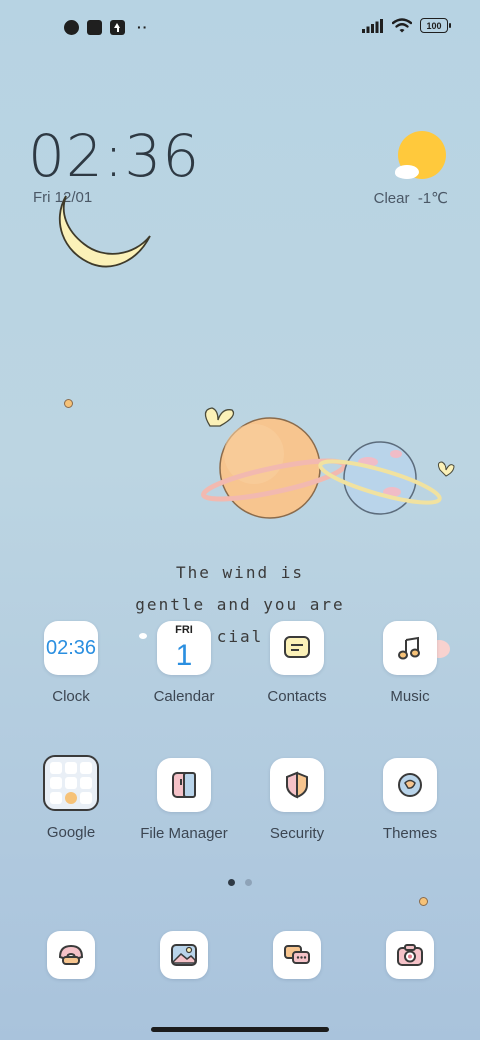 The image size is (480, 1040). I want to click on gallery-icon, so click(184, 955).